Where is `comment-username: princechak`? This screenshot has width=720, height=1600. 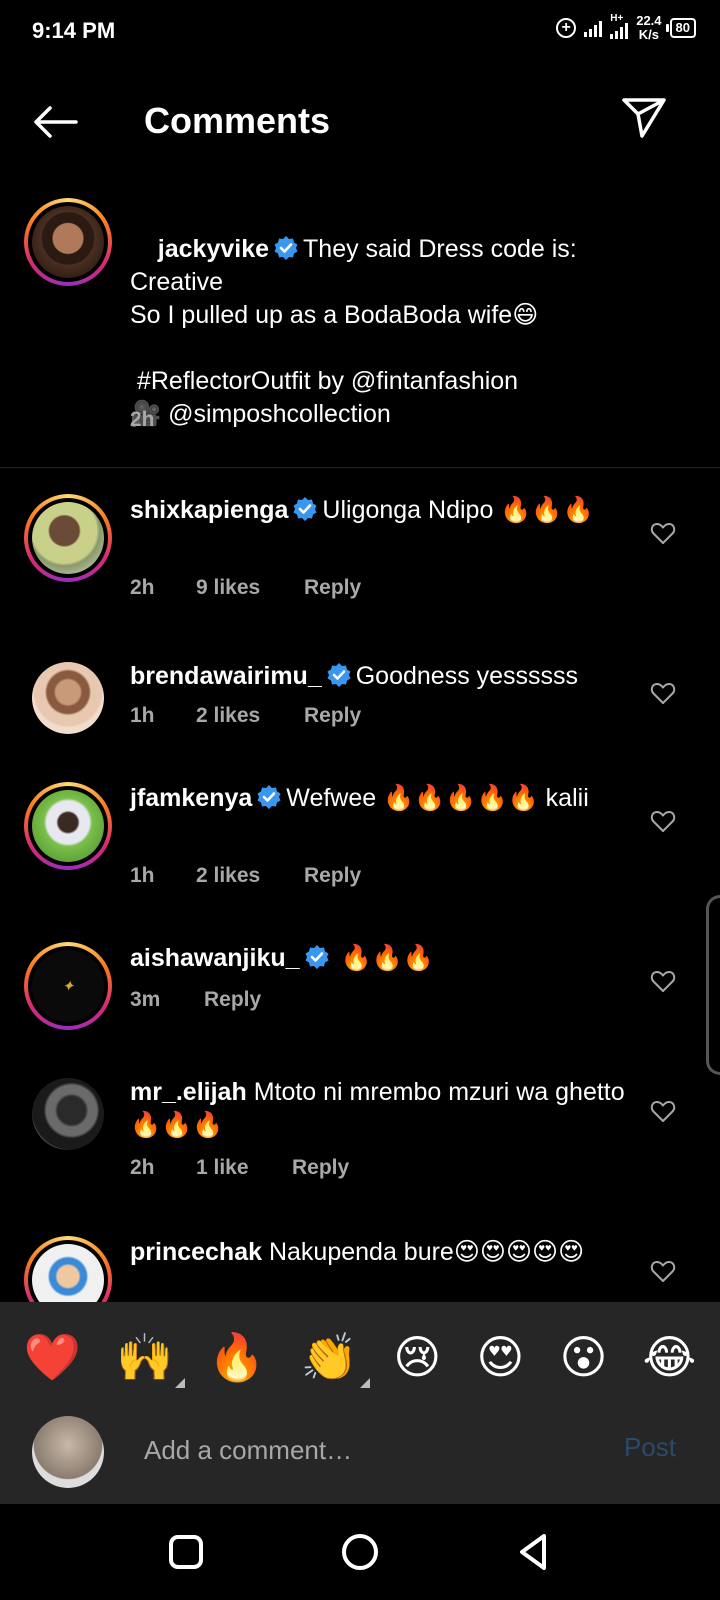 comment-username: princechak is located at coordinates (196, 1252).